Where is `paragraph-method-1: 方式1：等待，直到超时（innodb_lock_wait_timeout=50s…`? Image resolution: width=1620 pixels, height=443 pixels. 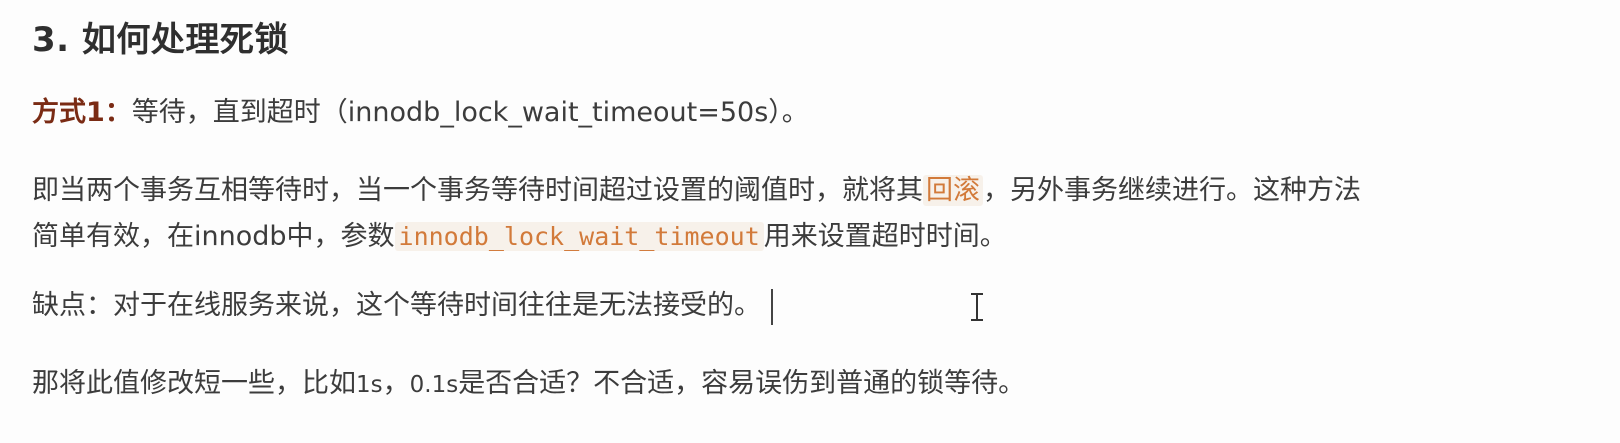 paragraph-method-1: 方式1：等待，直到超时（innodb_lock_wait_timeout=50s… is located at coordinates (420, 113).